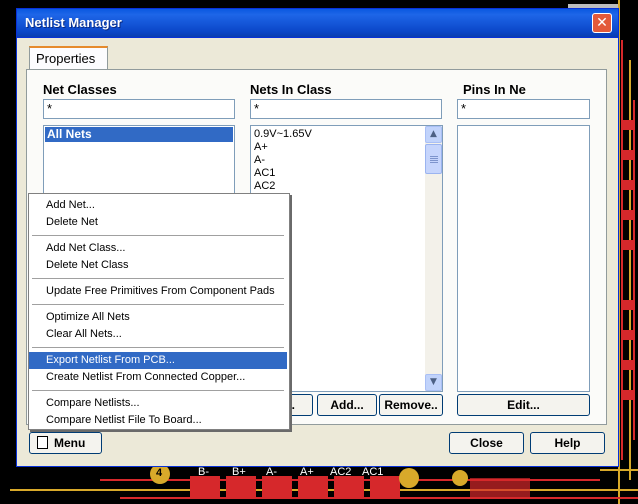 The height and width of the screenshot is (504, 638). I want to click on tab-properties: Properties, so click(68, 58).